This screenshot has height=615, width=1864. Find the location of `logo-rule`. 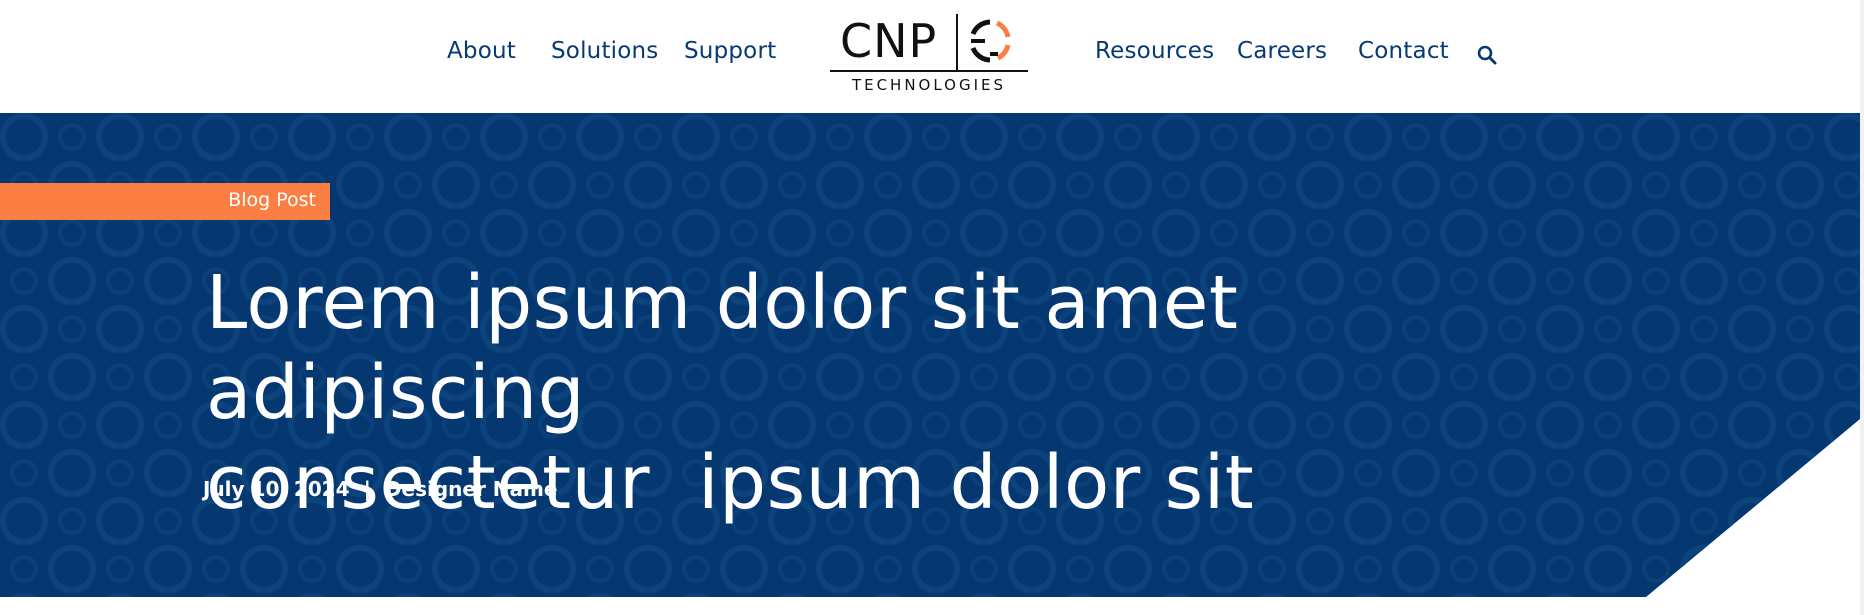

logo-rule is located at coordinates (929, 71).